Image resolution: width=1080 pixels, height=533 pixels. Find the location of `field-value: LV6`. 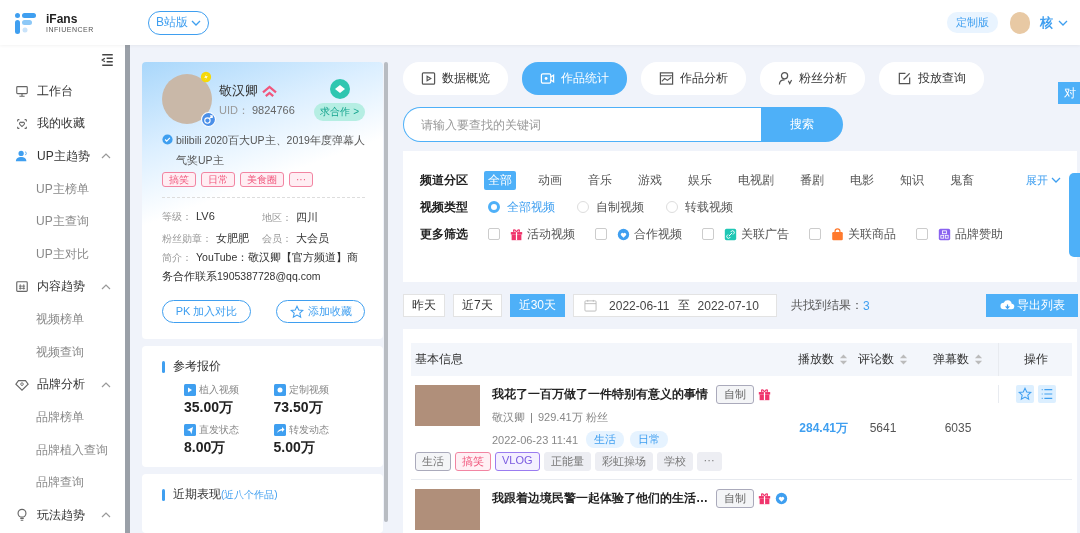

field-value: LV6 is located at coordinates (205, 216).